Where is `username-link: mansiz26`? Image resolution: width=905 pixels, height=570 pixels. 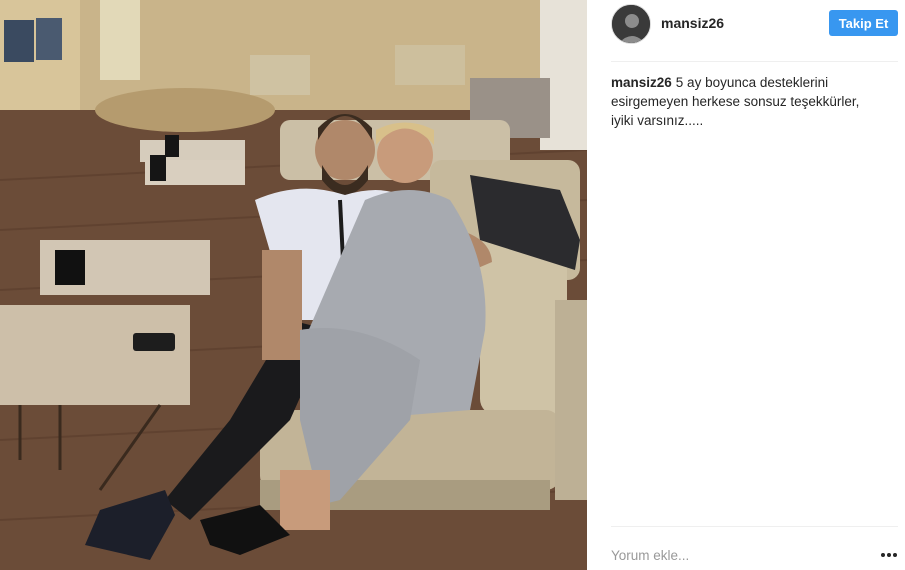 username-link: mansiz26 is located at coordinates (692, 23).